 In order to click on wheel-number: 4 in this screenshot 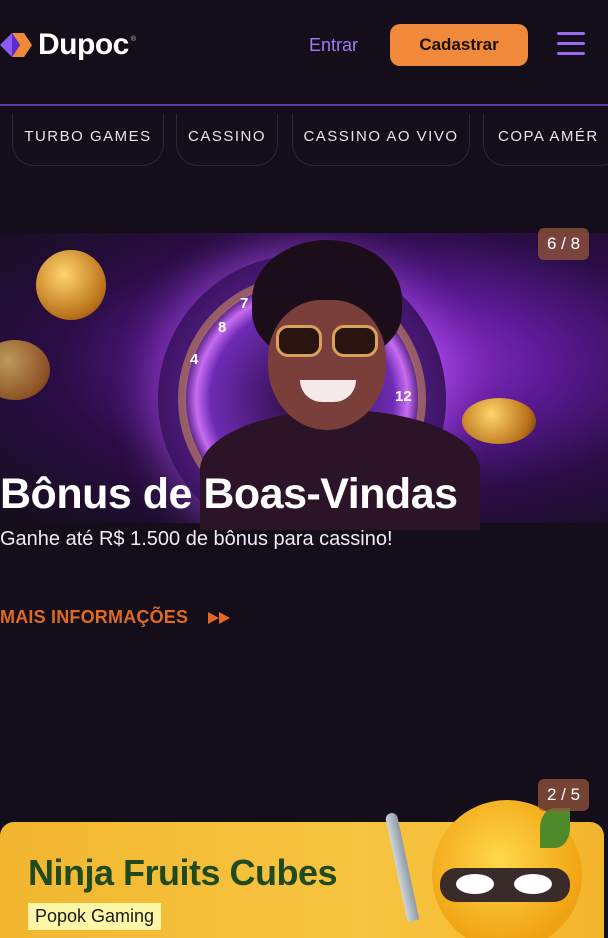, I will do `click(194, 359)`.